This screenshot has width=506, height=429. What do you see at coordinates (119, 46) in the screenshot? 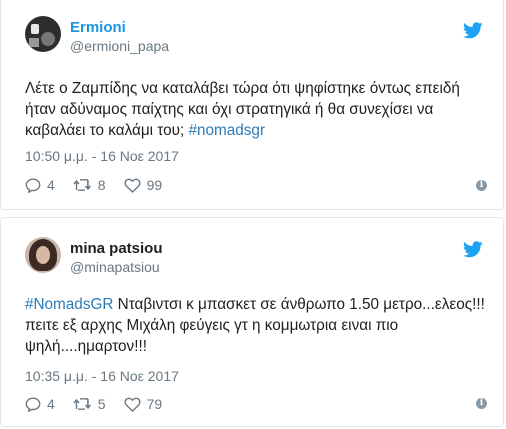
I see `author-handle: @ermioni_papa` at bounding box center [119, 46].